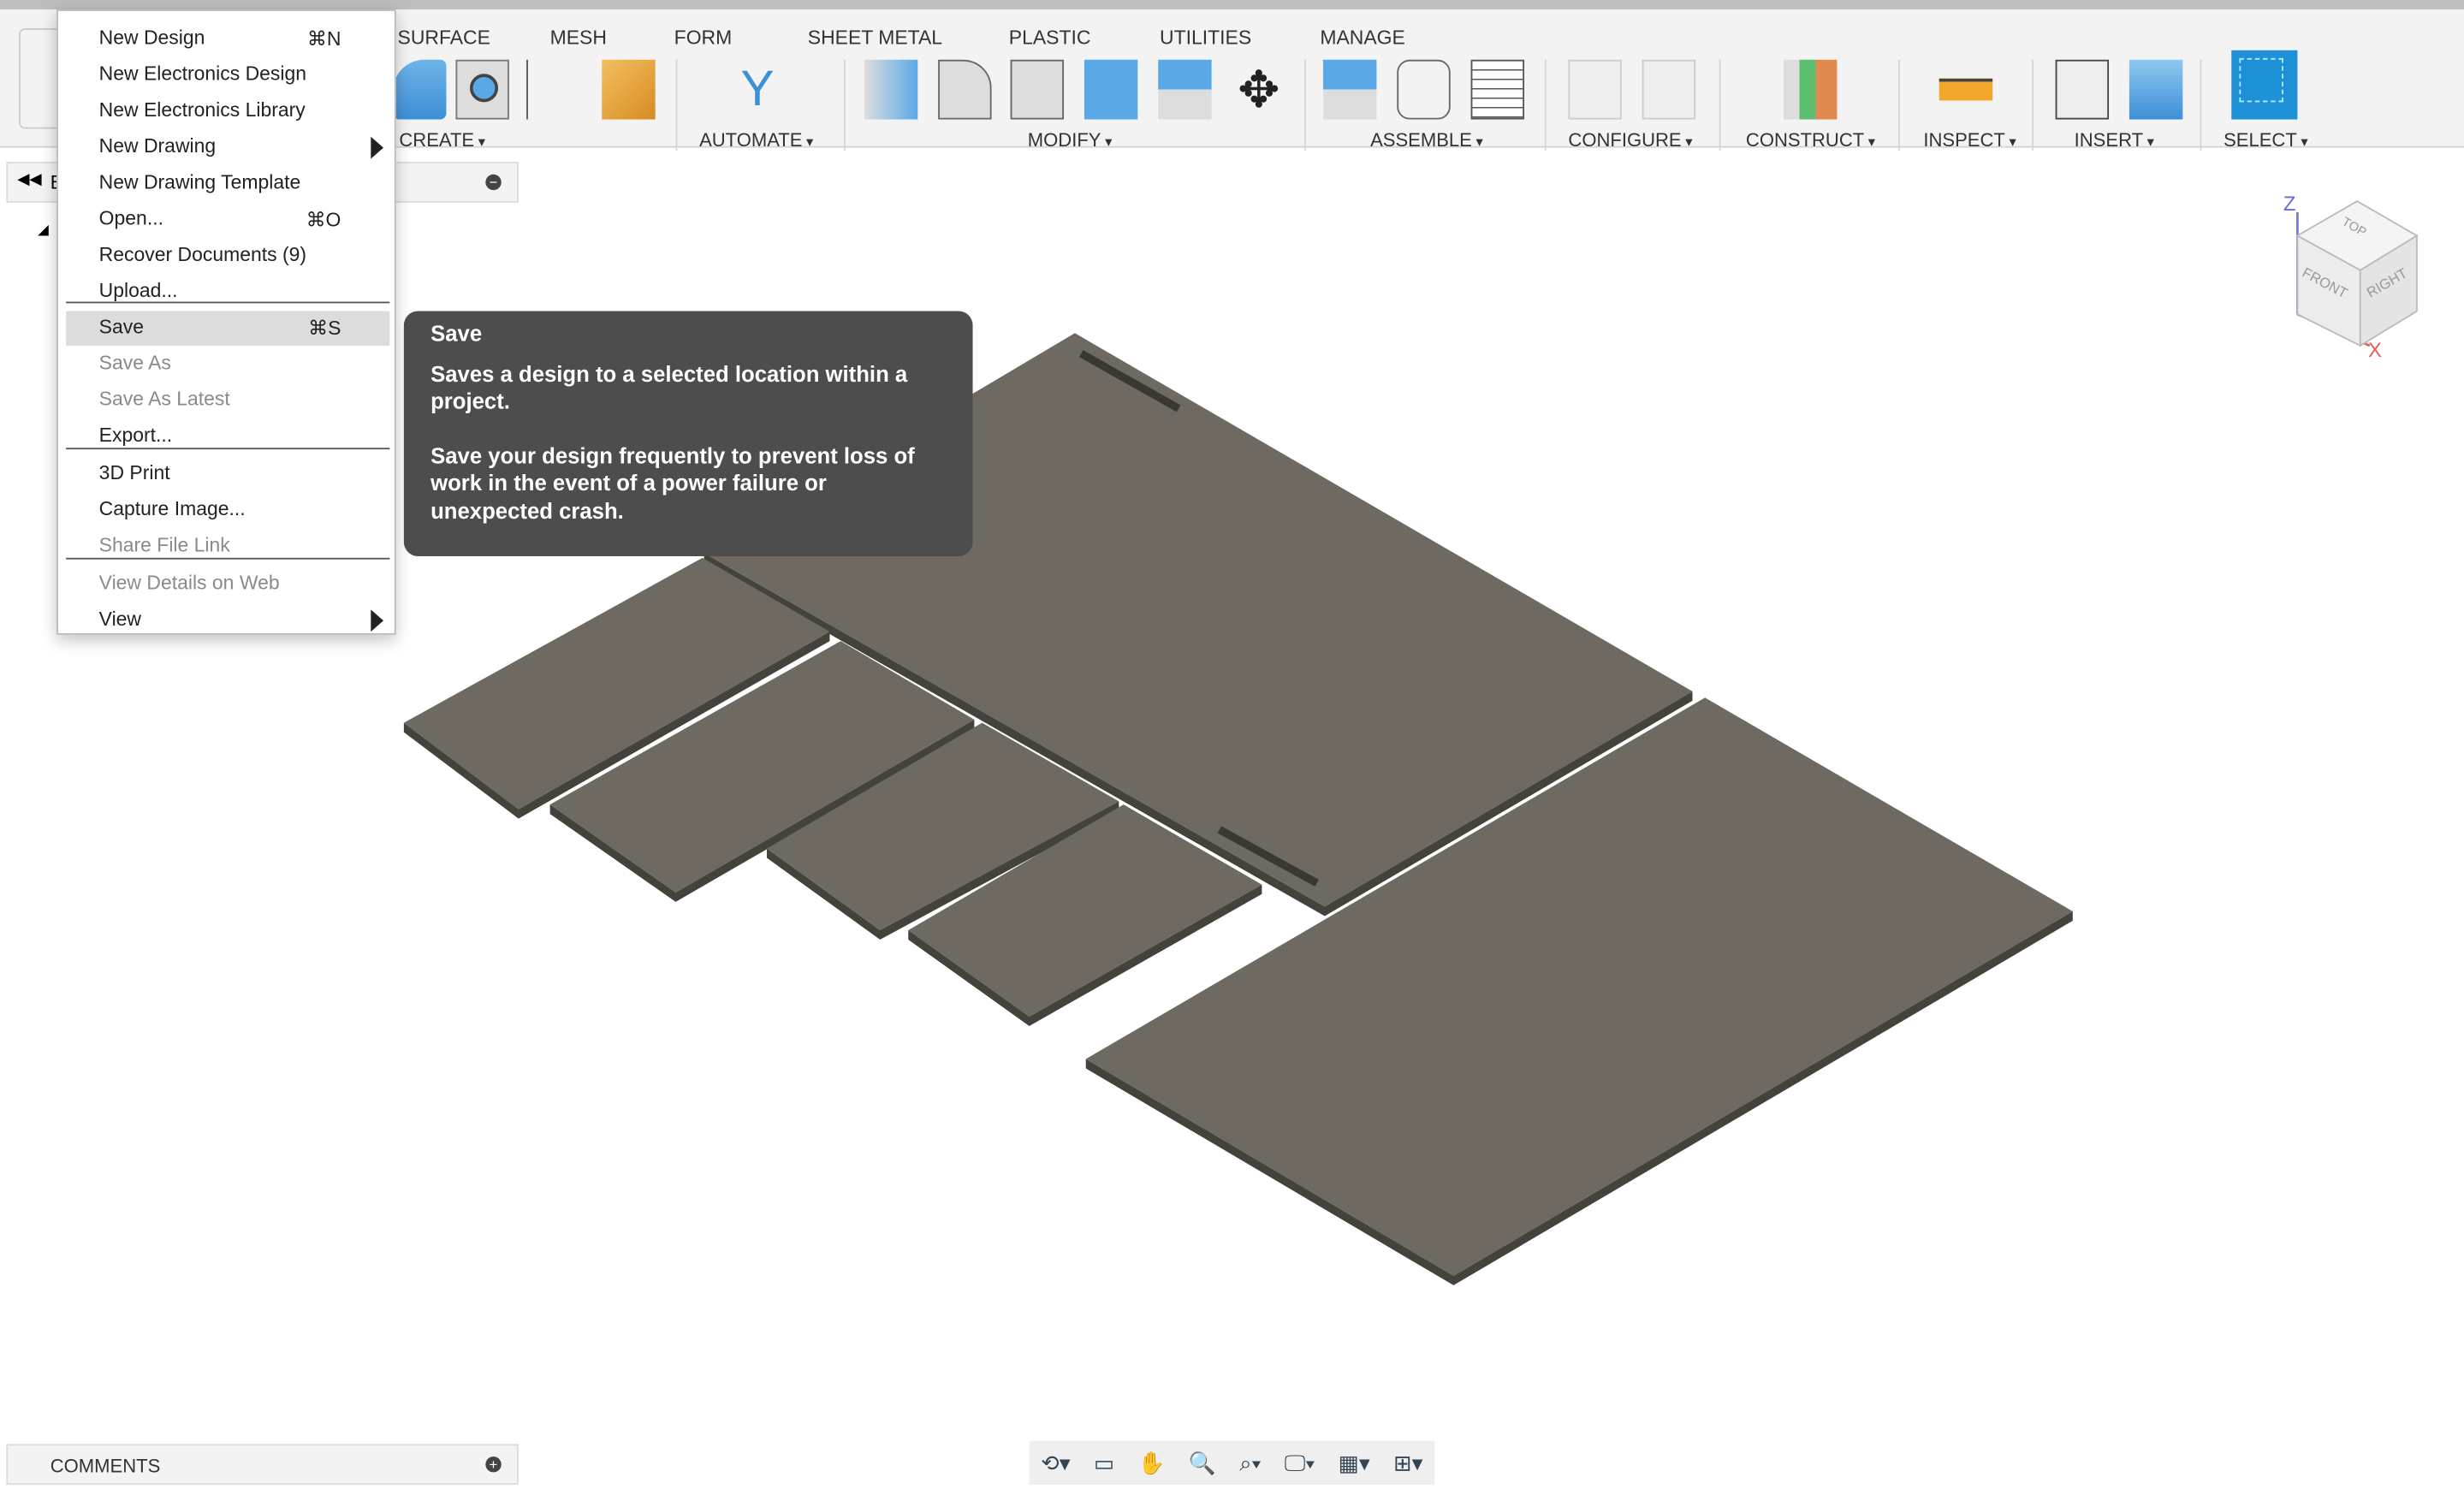 This screenshot has height=1495, width=2464. What do you see at coordinates (1407, 1463) in the screenshot?
I see `viewports-icon: ⊞▾` at bounding box center [1407, 1463].